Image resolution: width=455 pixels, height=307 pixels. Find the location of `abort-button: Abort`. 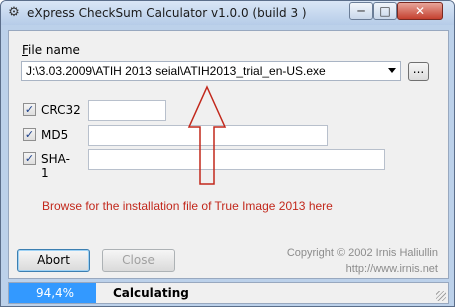

abort-button: Abort is located at coordinates (53, 260).